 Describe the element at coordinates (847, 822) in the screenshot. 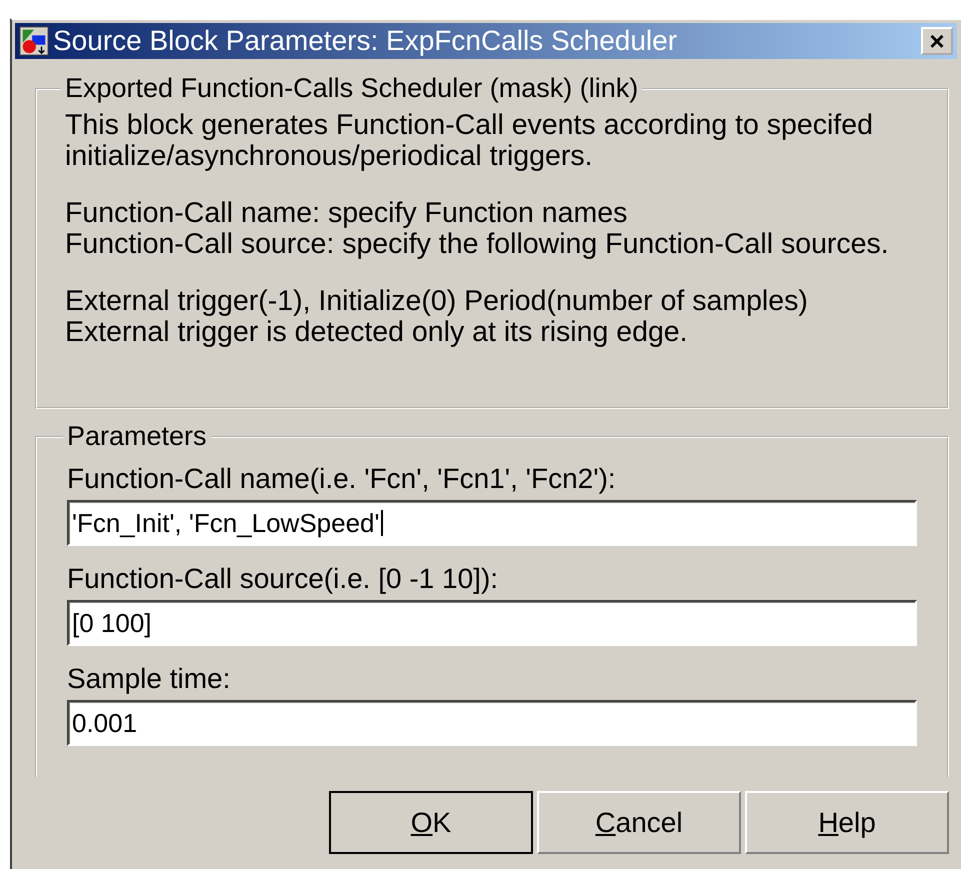

I see `dialog-button: Help` at that location.